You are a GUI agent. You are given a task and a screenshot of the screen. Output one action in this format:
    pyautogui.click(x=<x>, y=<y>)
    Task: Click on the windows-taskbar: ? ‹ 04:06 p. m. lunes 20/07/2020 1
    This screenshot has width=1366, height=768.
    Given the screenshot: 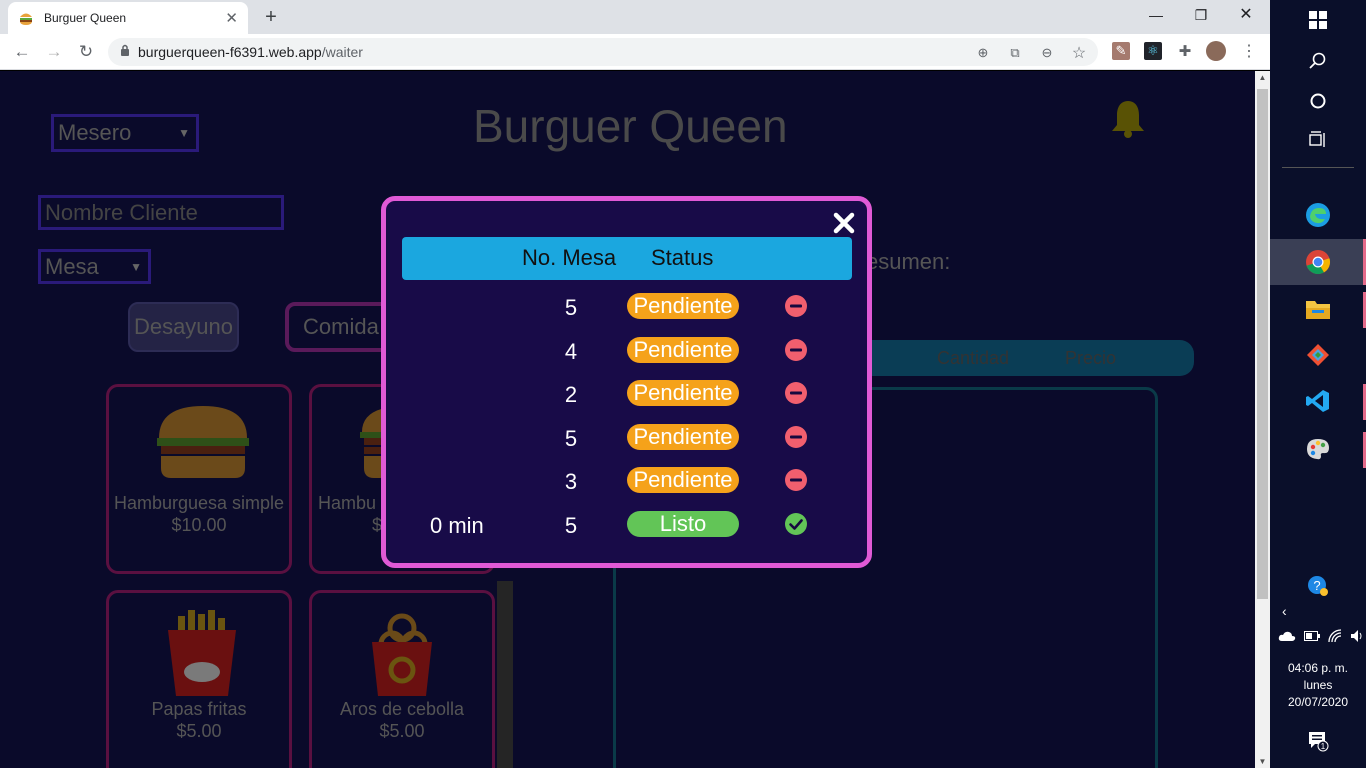 What is the action you would take?
    pyautogui.click(x=1318, y=384)
    